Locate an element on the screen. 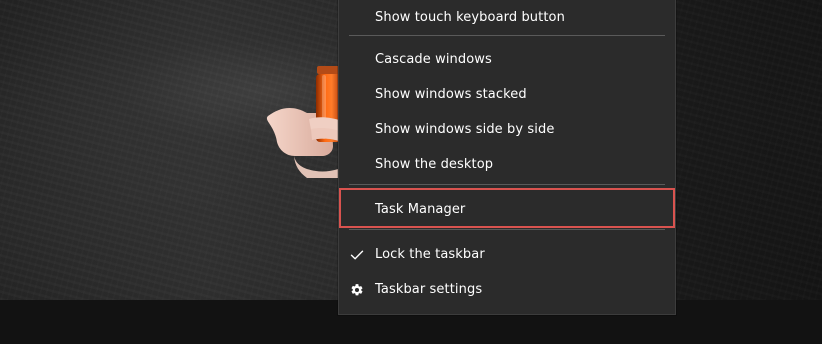  menu-item-show-windows-side-by-side: Show windows side by side is located at coordinates (507, 129).